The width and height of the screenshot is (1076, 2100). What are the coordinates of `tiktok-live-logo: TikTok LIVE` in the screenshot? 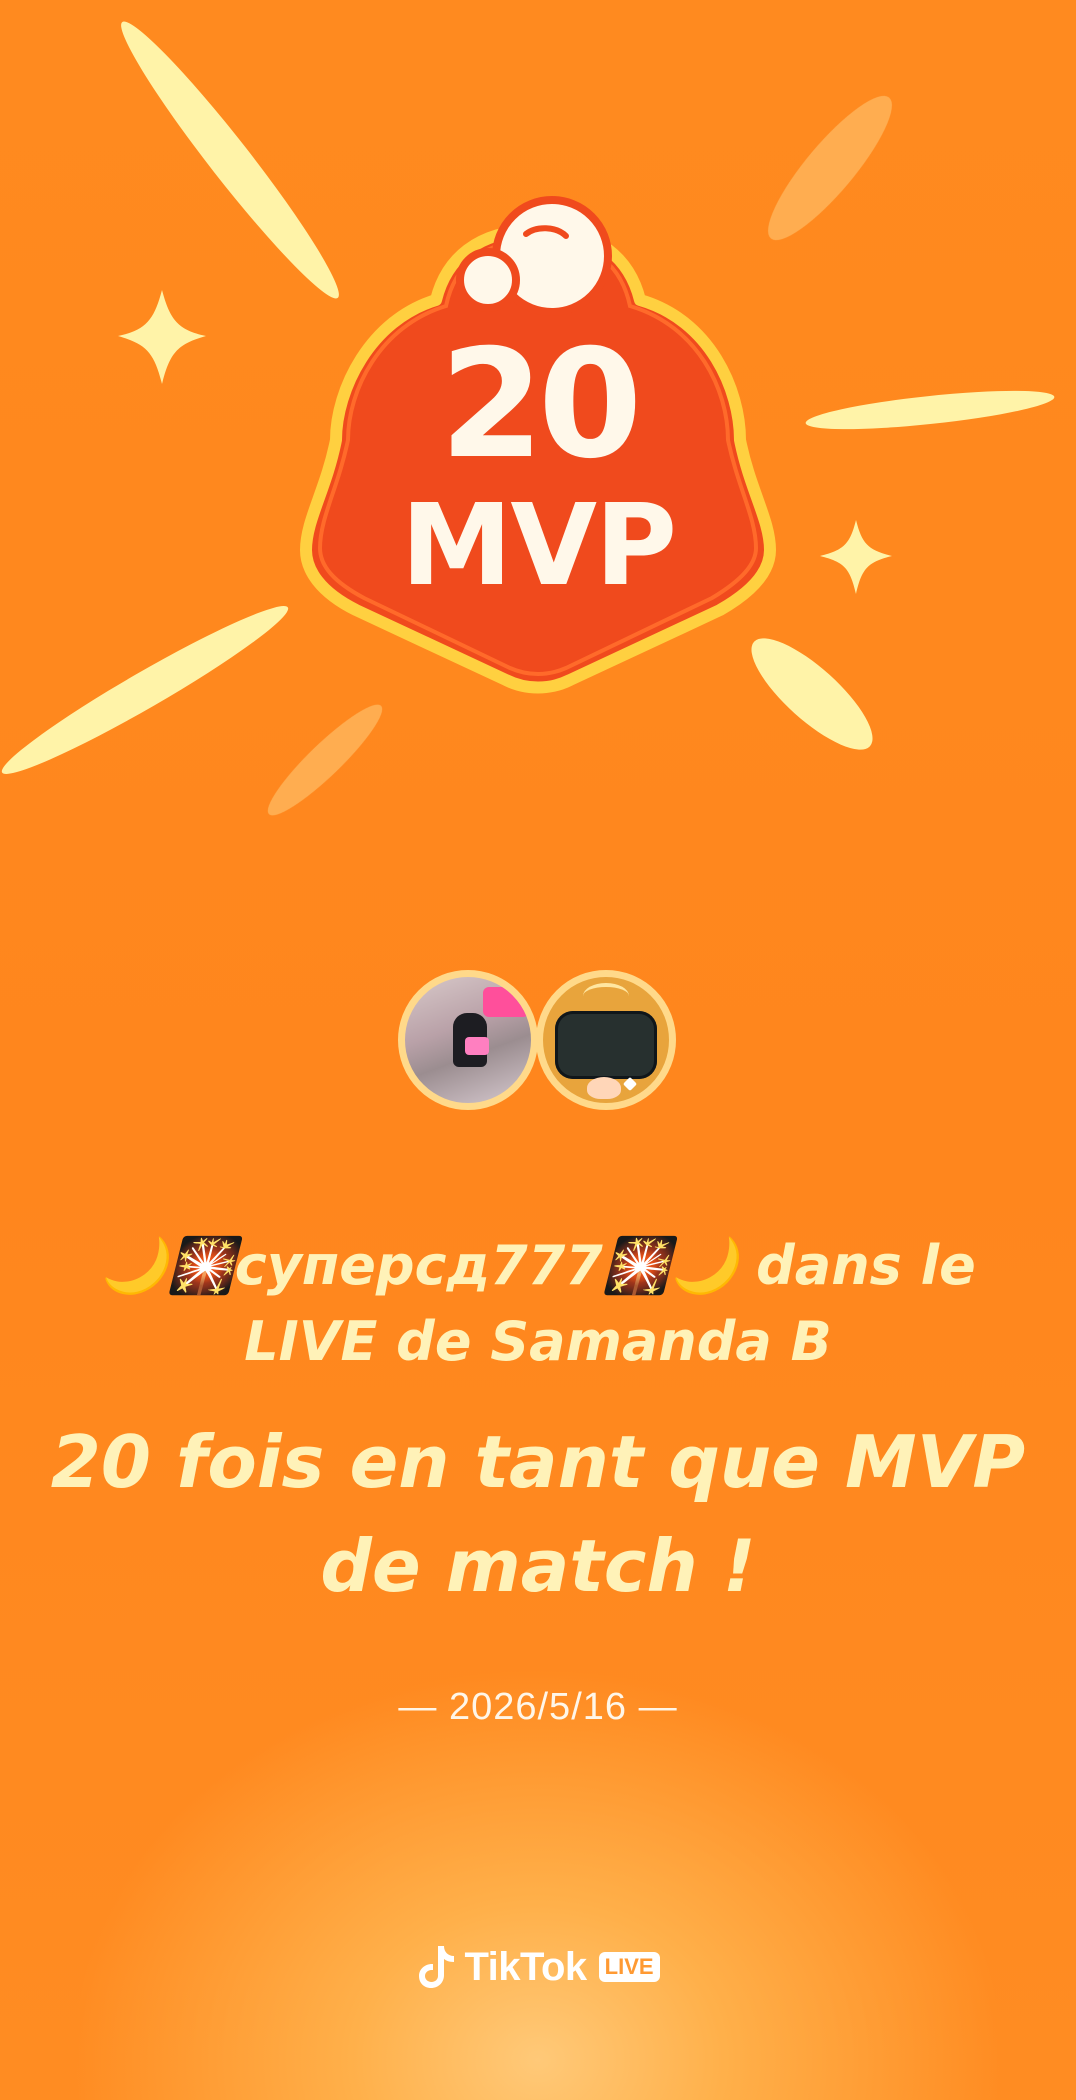 It's located at (538, 1967).